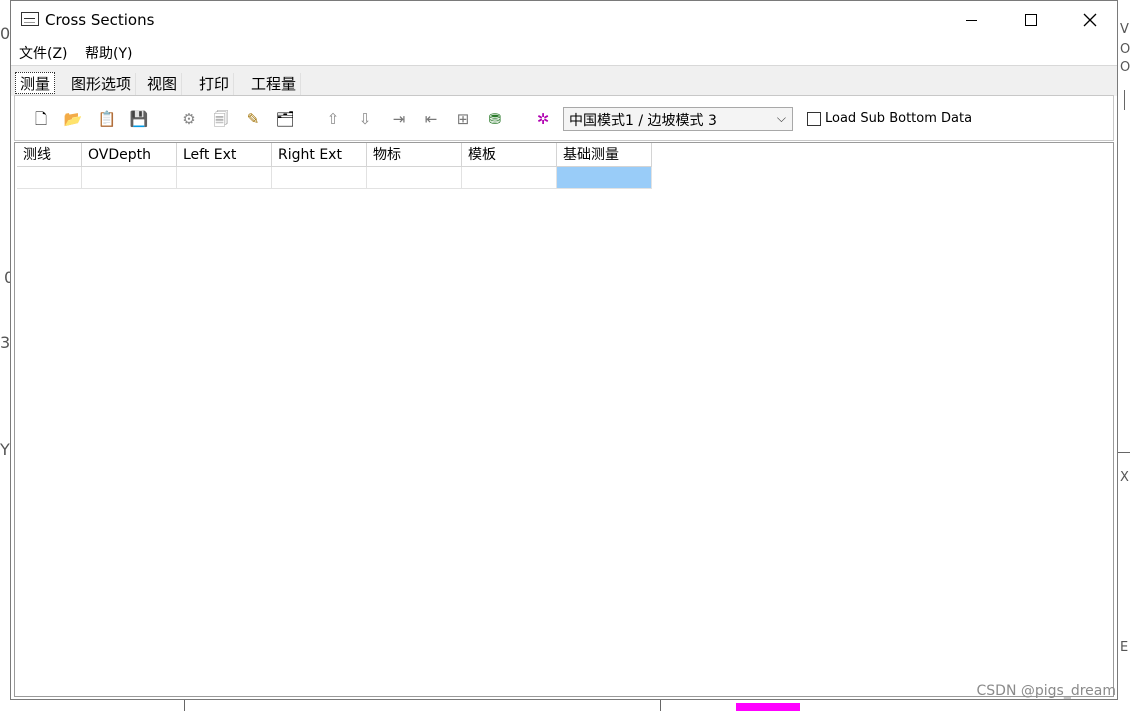 Image resolution: width=1130 pixels, height=711 pixels. What do you see at coordinates (414, 155) in the screenshot?
I see `column-header-marker: 物标` at bounding box center [414, 155].